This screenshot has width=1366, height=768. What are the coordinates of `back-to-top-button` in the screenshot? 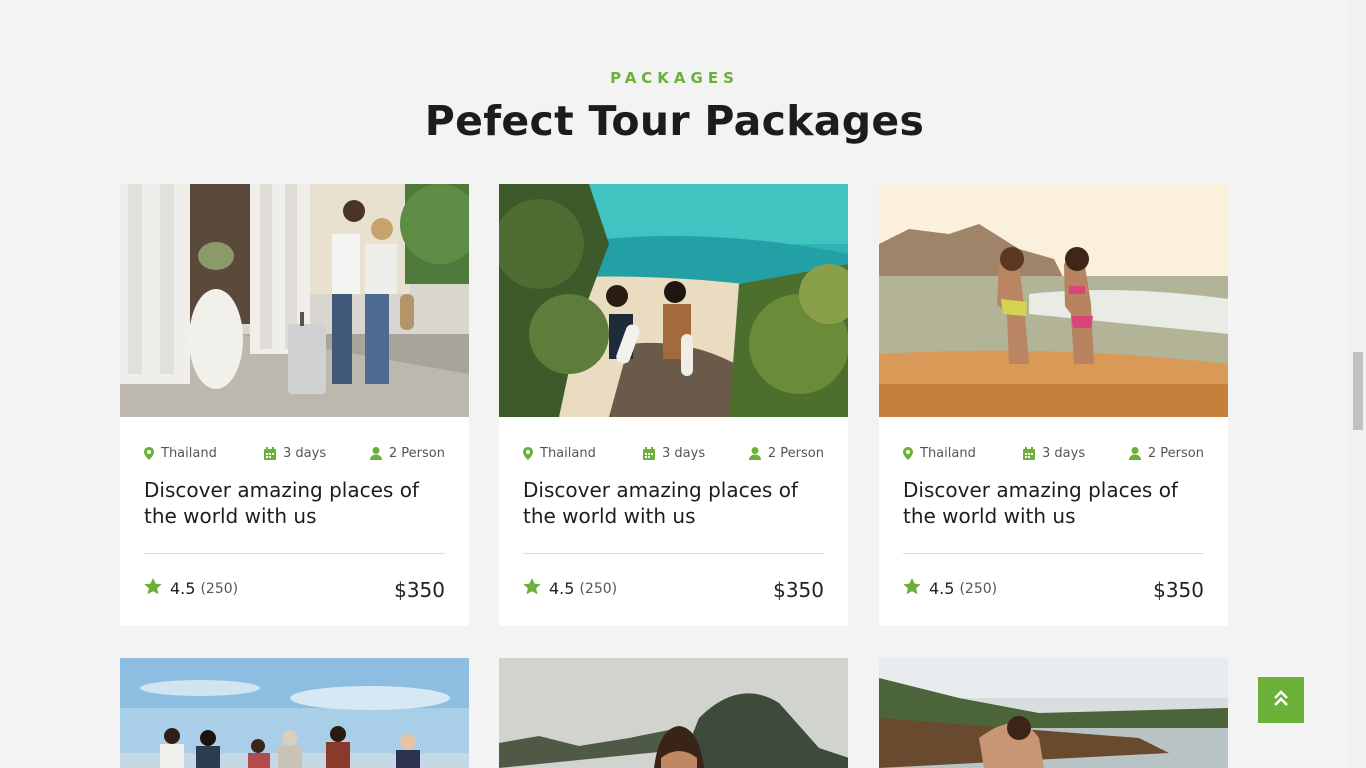 It's located at (1281, 700).